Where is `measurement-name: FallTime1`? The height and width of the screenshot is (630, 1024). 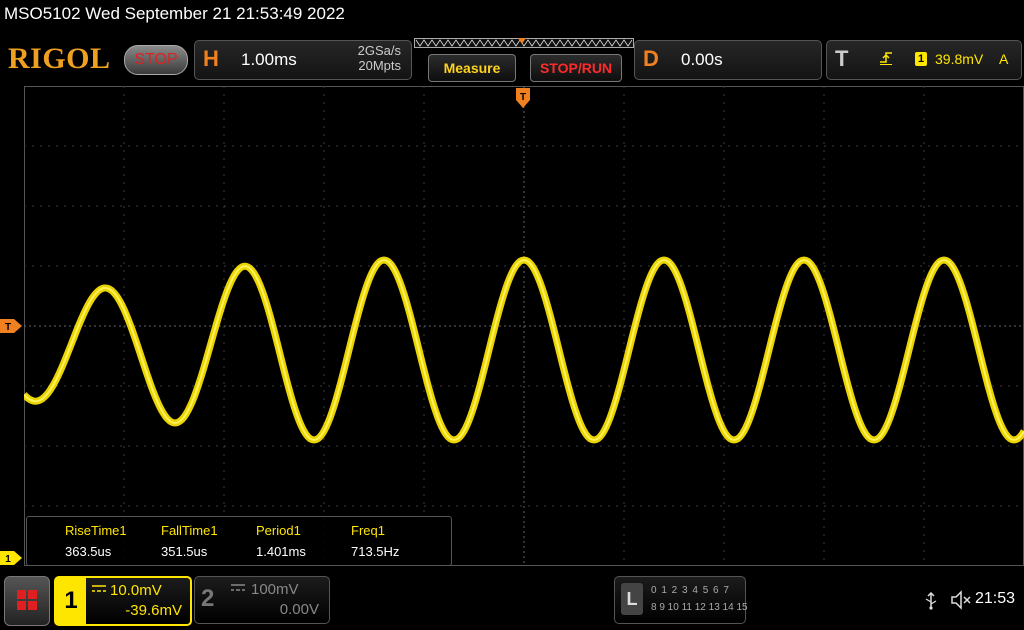 measurement-name: FallTime1 is located at coordinates (189, 530).